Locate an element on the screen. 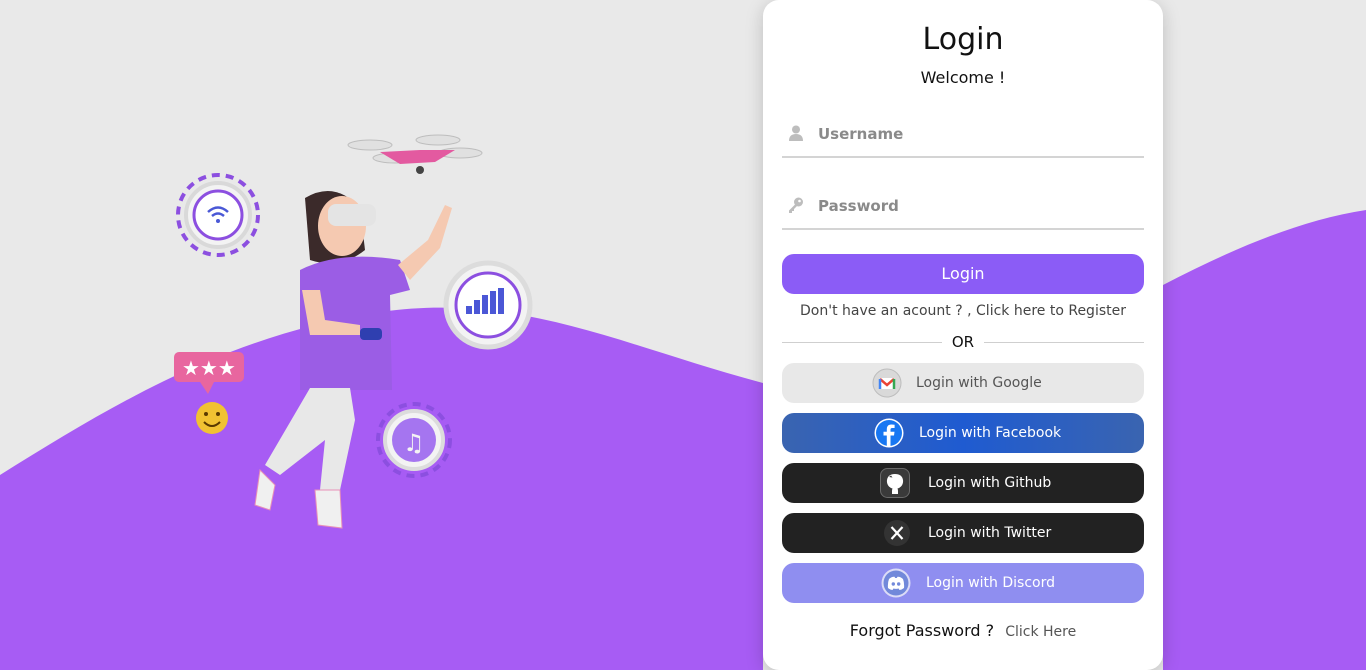 This screenshot has height=670, width=1366. user-icon is located at coordinates (796, 133).